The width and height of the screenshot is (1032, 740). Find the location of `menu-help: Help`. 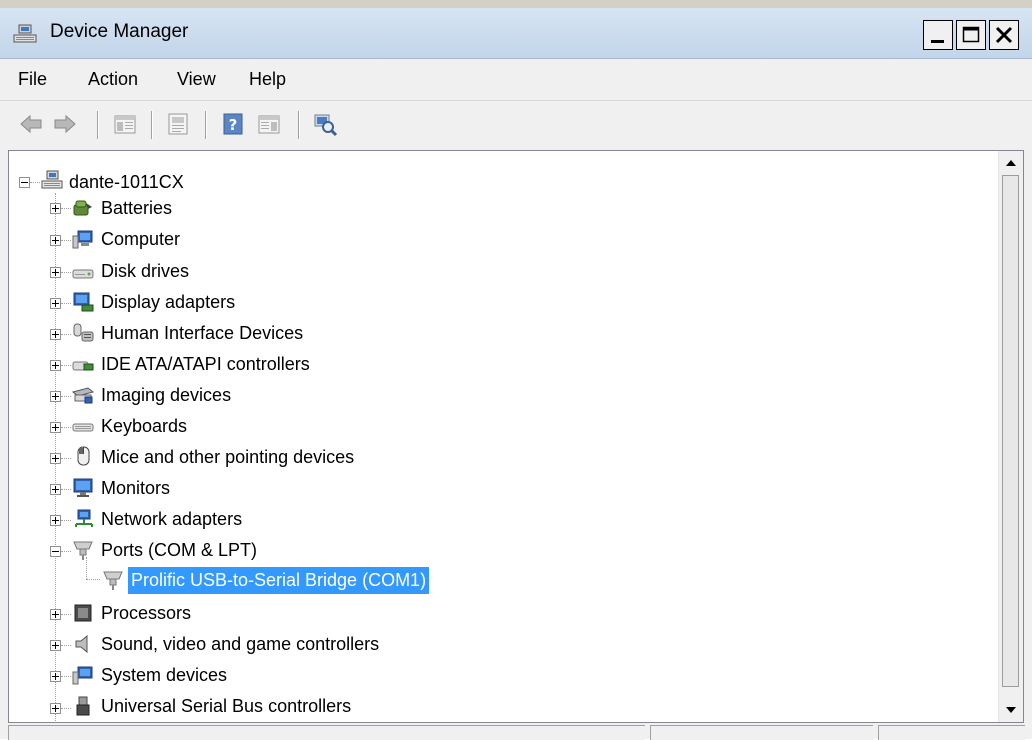

menu-help: Help is located at coordinates (267, 79).